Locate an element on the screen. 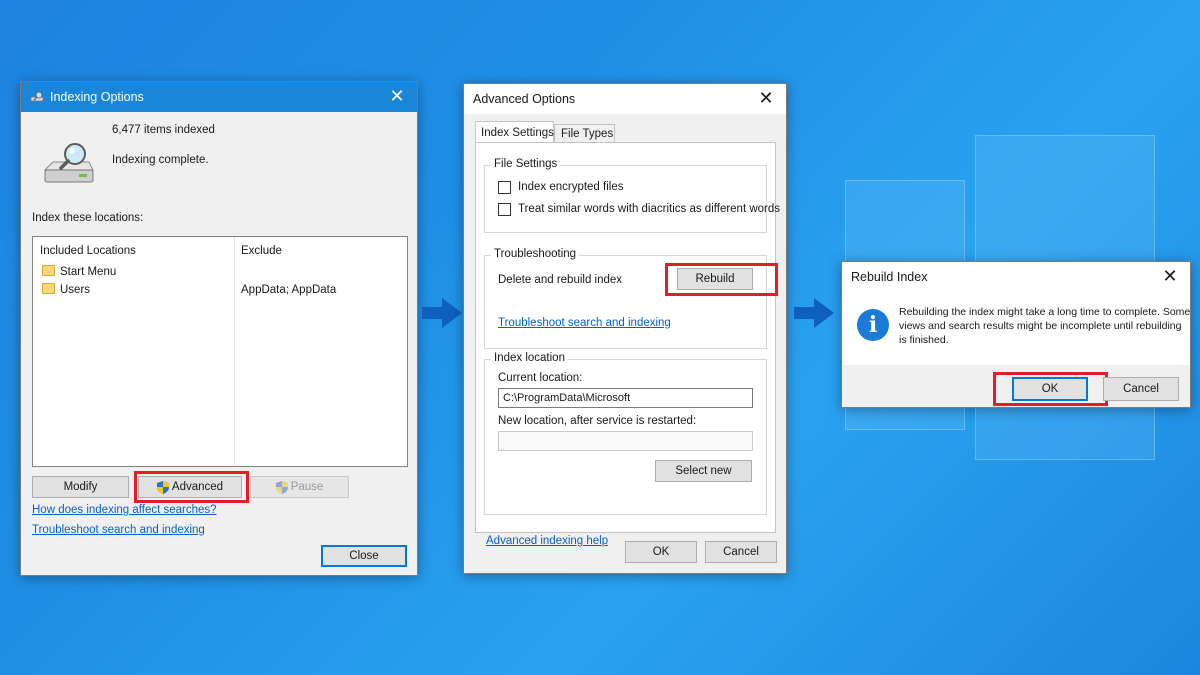 The width and height of the screenshot is (1200, 675). advanced-help-link: Advanced indexing help is located at coordinates (547, 541).